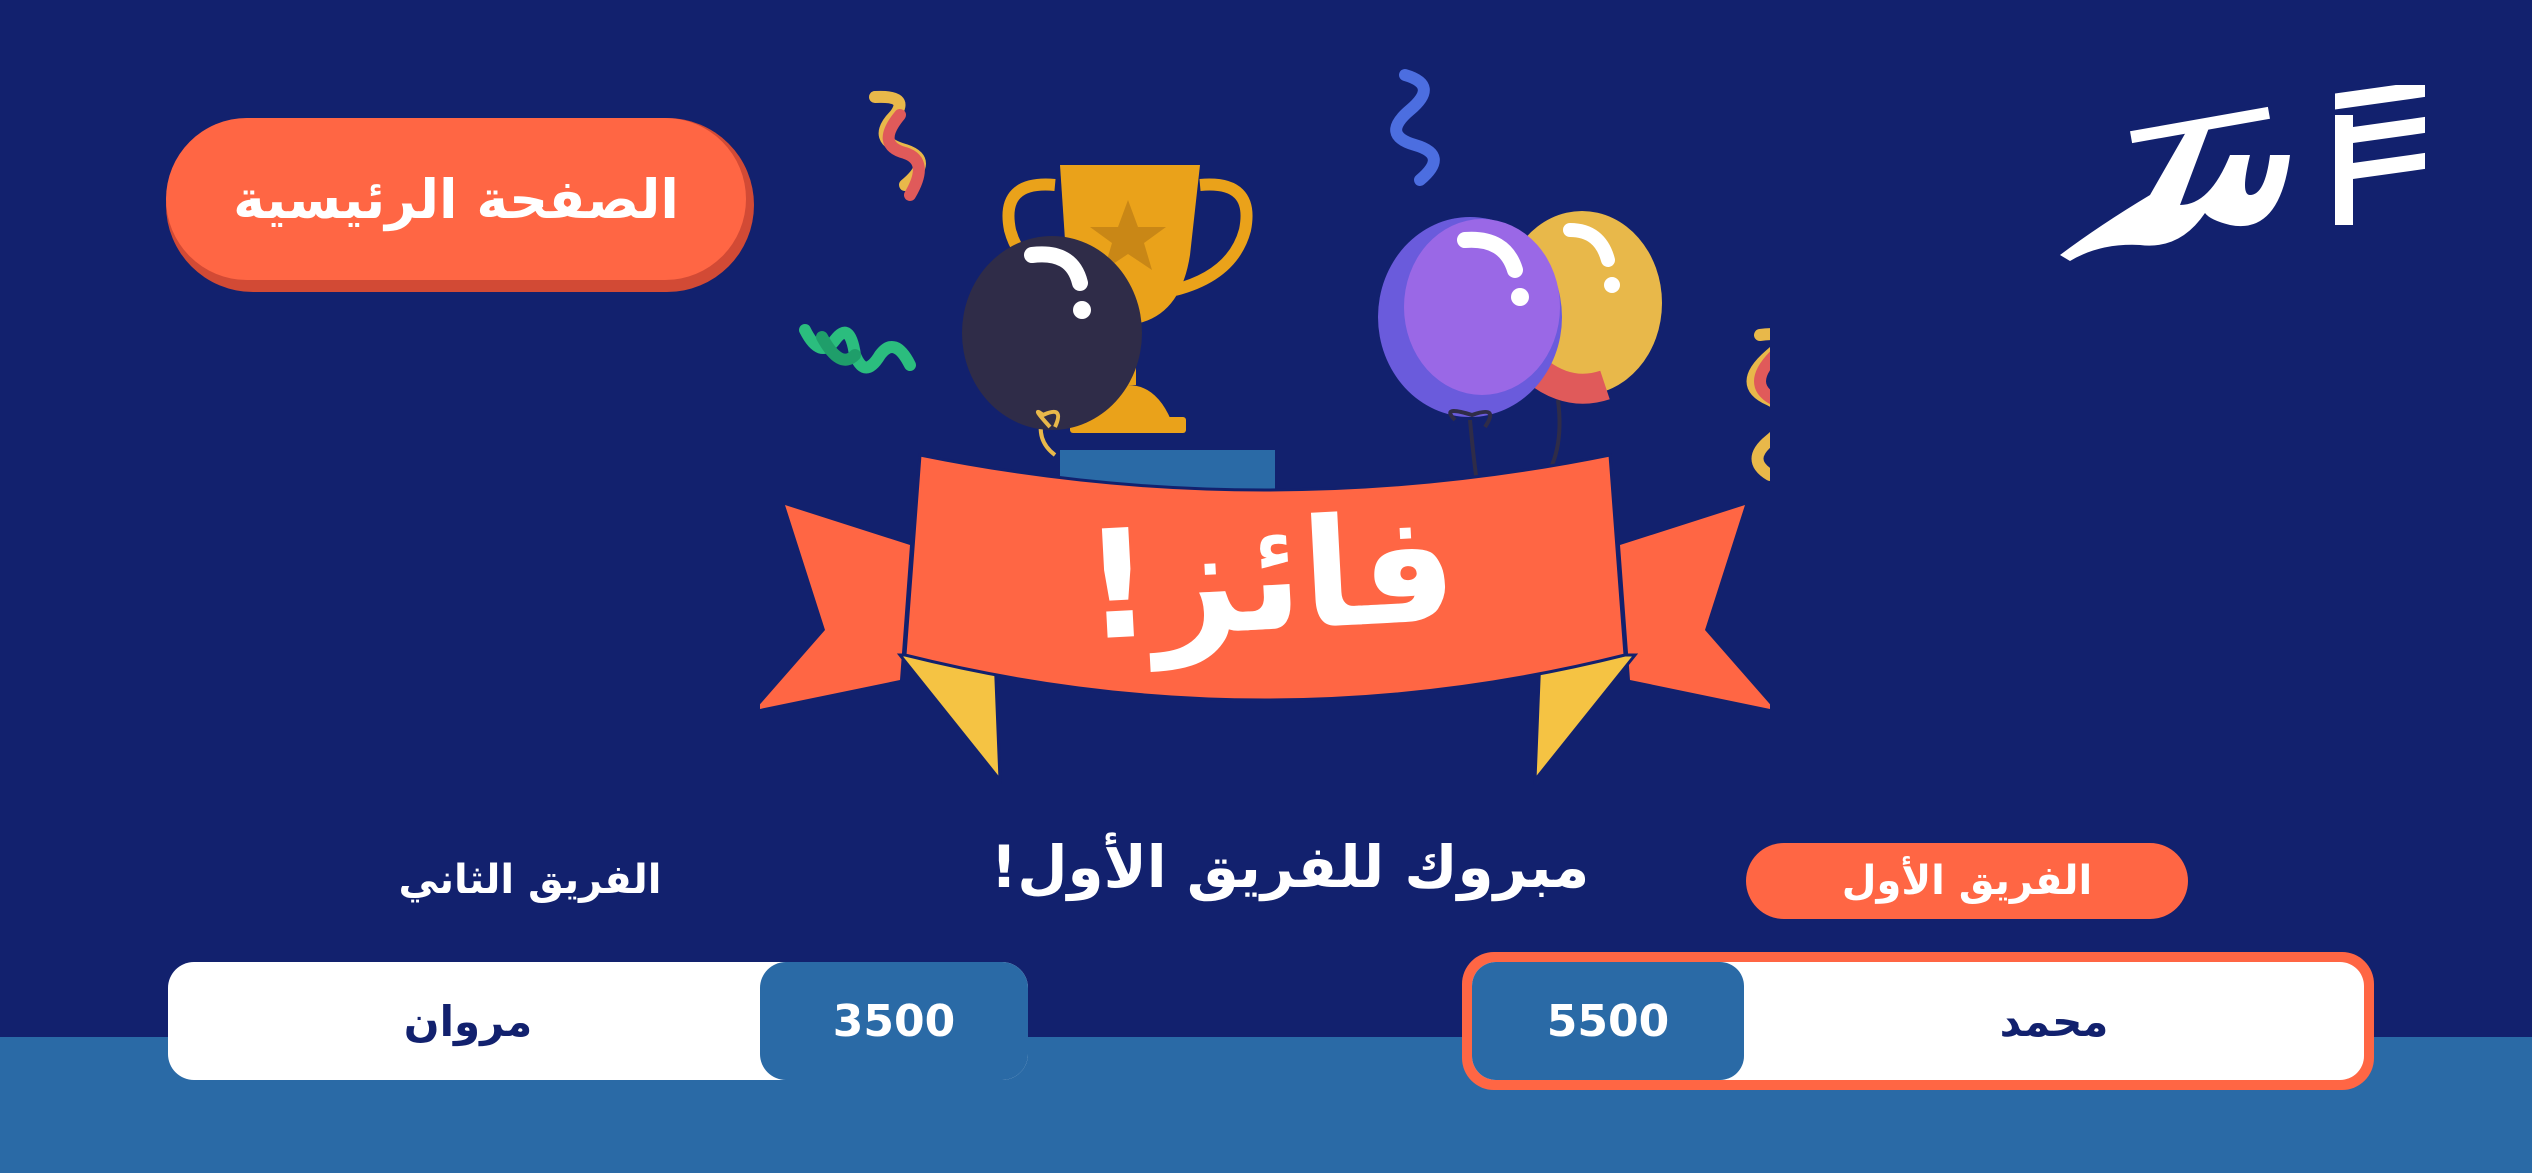 The height and width of the screenshot is (1173, 2532). I want to click on winner-banner-text: فائز!, so click(1270, 578).